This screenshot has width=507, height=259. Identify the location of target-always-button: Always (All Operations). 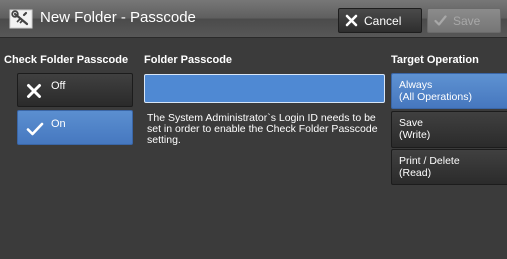
(449, 91).